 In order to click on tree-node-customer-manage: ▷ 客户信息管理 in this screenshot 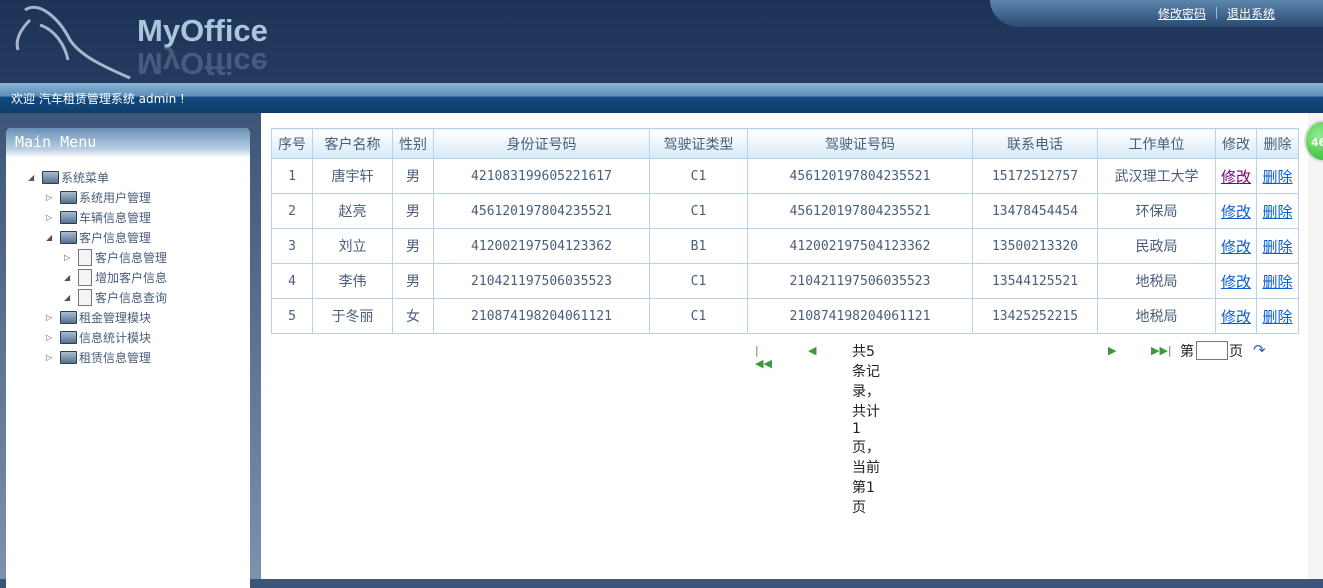, I will do `click(115, 257)`.